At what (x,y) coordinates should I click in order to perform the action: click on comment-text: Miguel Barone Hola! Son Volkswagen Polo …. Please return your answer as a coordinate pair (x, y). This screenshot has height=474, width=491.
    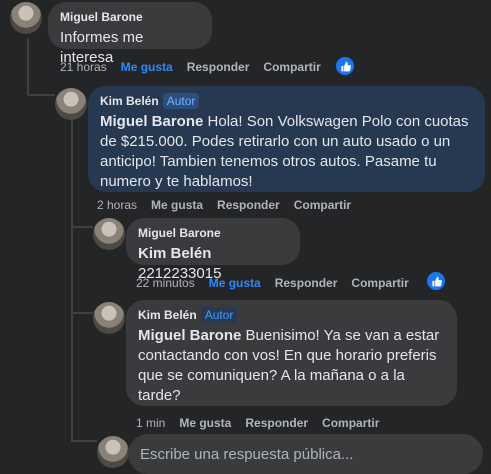
    Looking at the image, I should click on (286, 152).